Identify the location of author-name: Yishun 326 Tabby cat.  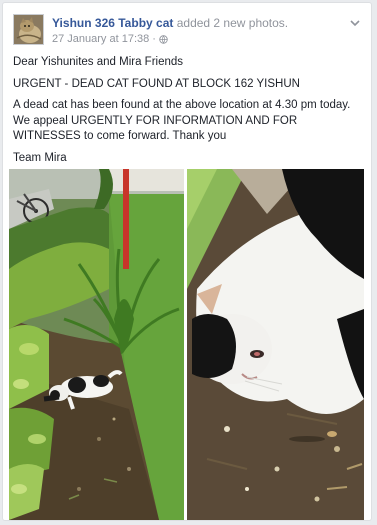
(112, 23).